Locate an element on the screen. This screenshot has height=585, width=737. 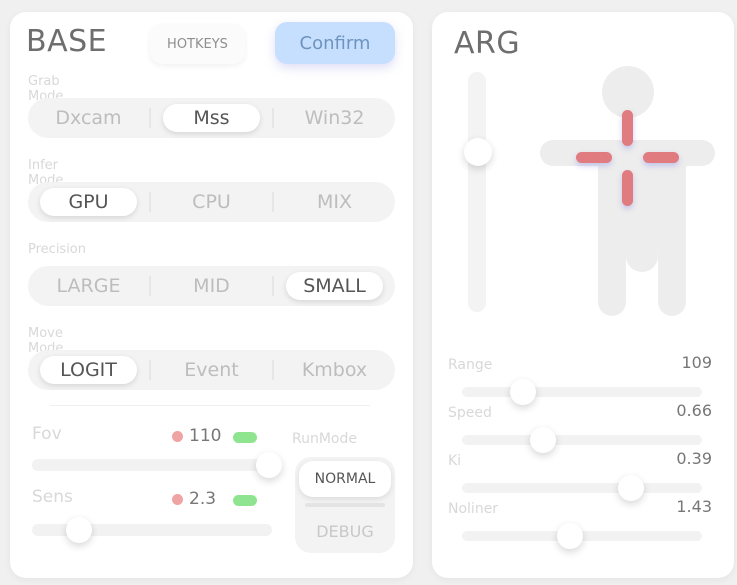
segment-option-label: LARGE is located at coordinates (88, 286).